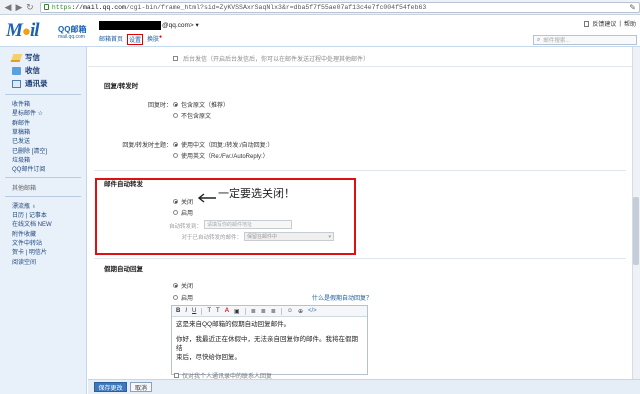 This screenshot has height=394, width=640. What do you see at coordinates (23, 31) in the screenshot?
I see `qqmail-logo: M●il` at bounding box center [23, 31].